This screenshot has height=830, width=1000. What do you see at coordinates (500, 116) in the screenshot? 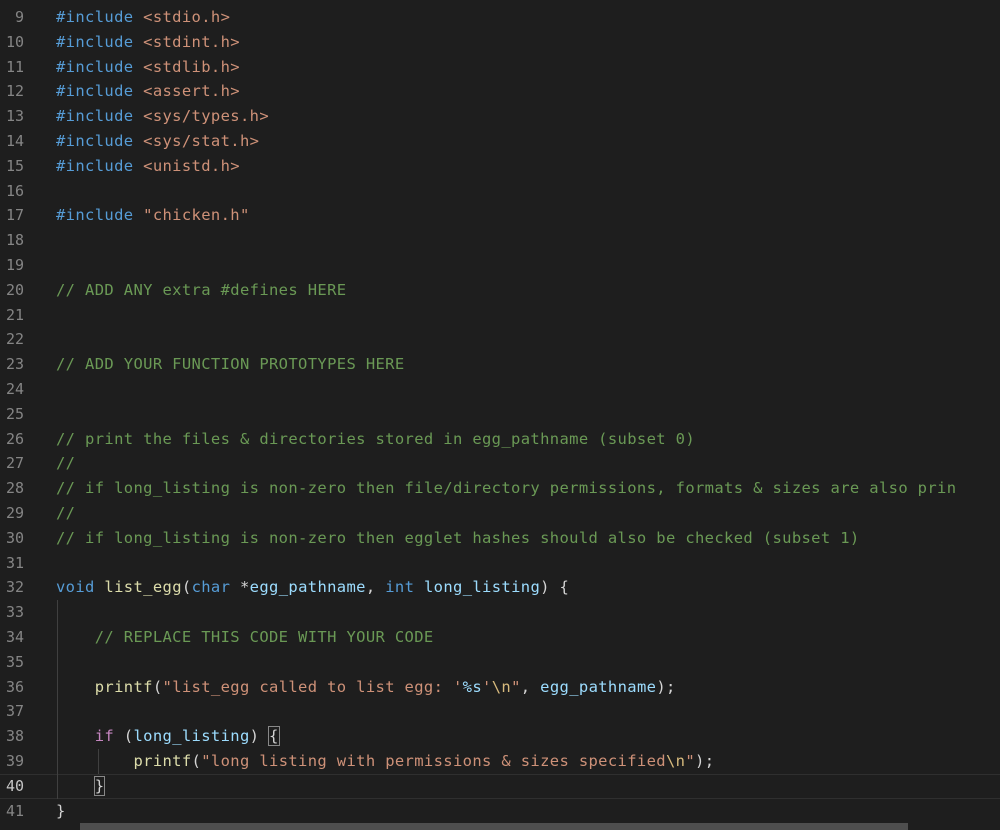
I see `code-line: 13 #include <sys/types.h>` at bounding box center [500, 116].